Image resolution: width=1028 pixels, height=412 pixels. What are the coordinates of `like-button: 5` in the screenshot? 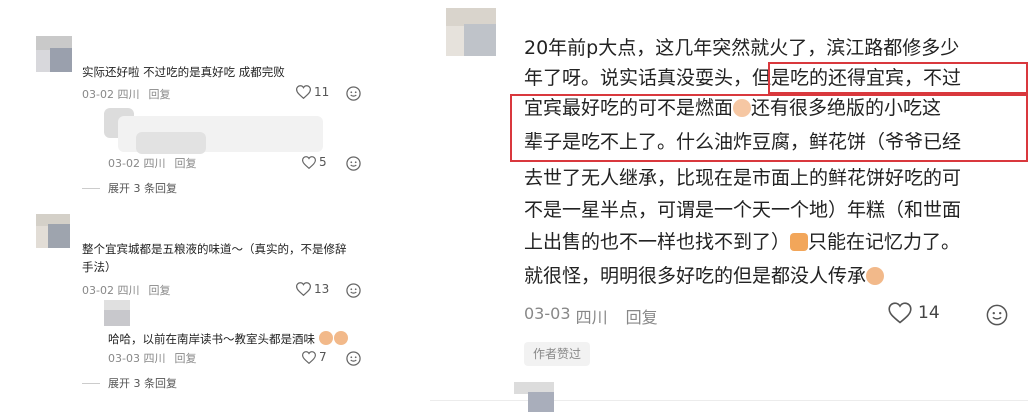 It's located at (314, 162).